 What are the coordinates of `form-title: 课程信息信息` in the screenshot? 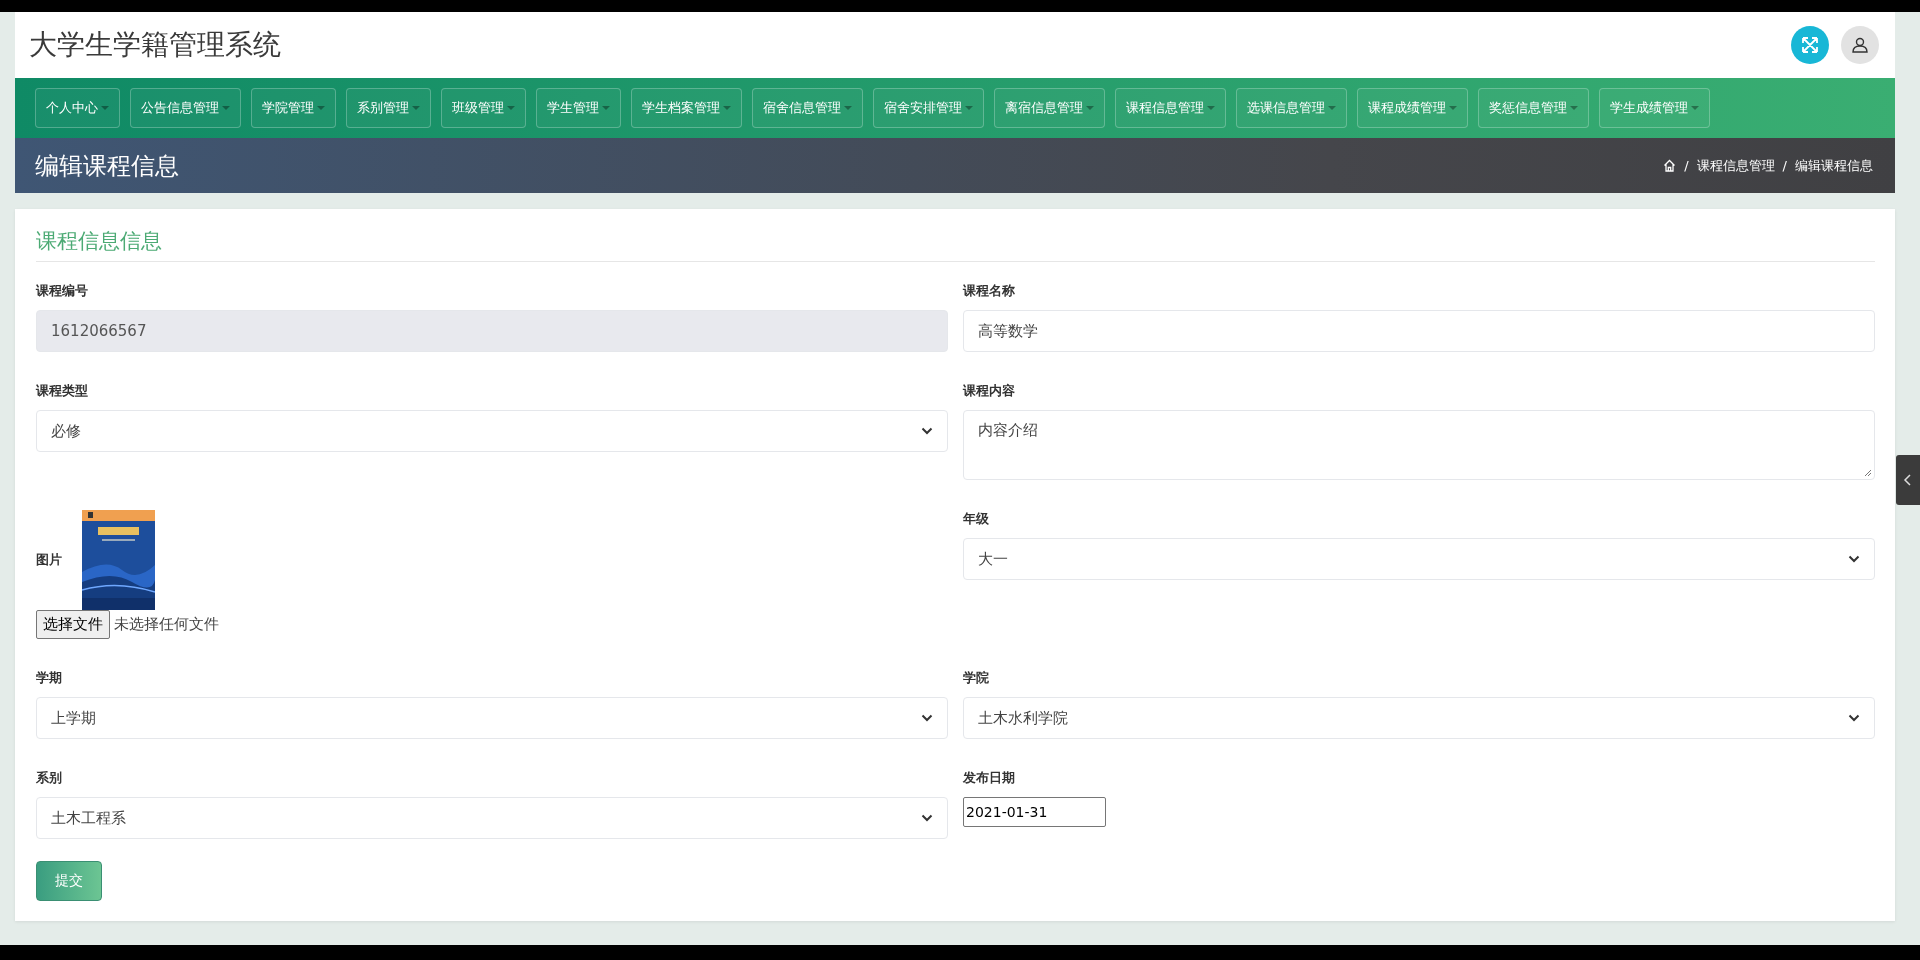 It's located at (955, 244).